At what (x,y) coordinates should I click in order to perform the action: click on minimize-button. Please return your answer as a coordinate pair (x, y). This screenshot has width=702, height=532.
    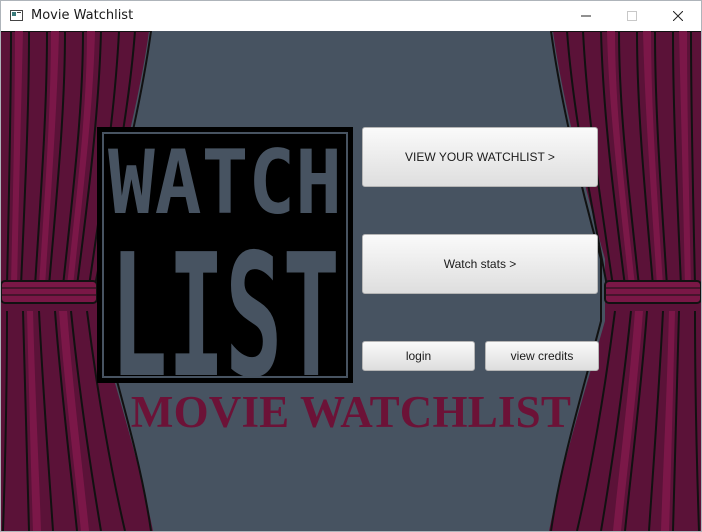
    Looking at the image, I should click on (586, 16).